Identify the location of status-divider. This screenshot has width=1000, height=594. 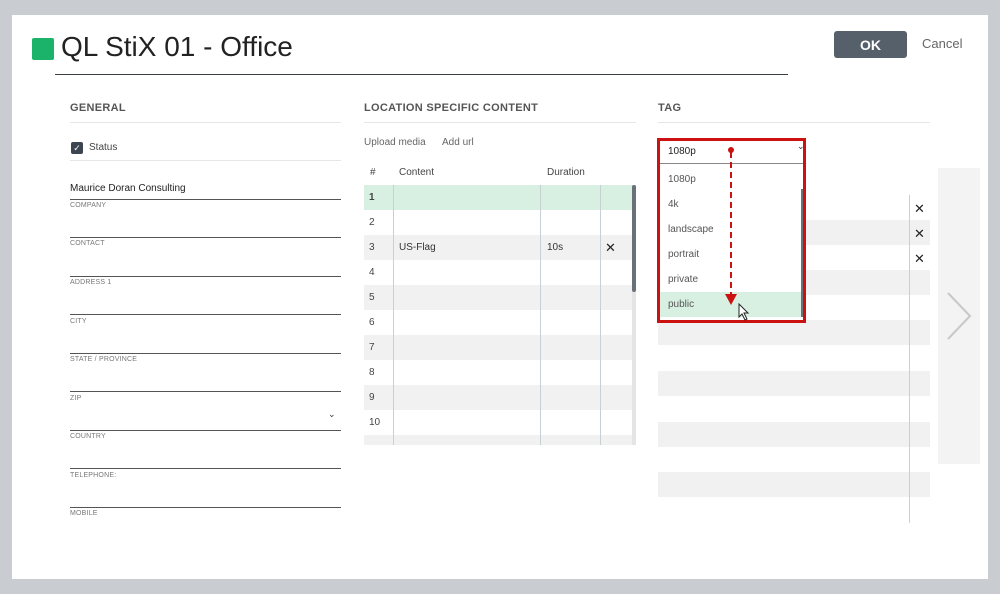
(205, 160).